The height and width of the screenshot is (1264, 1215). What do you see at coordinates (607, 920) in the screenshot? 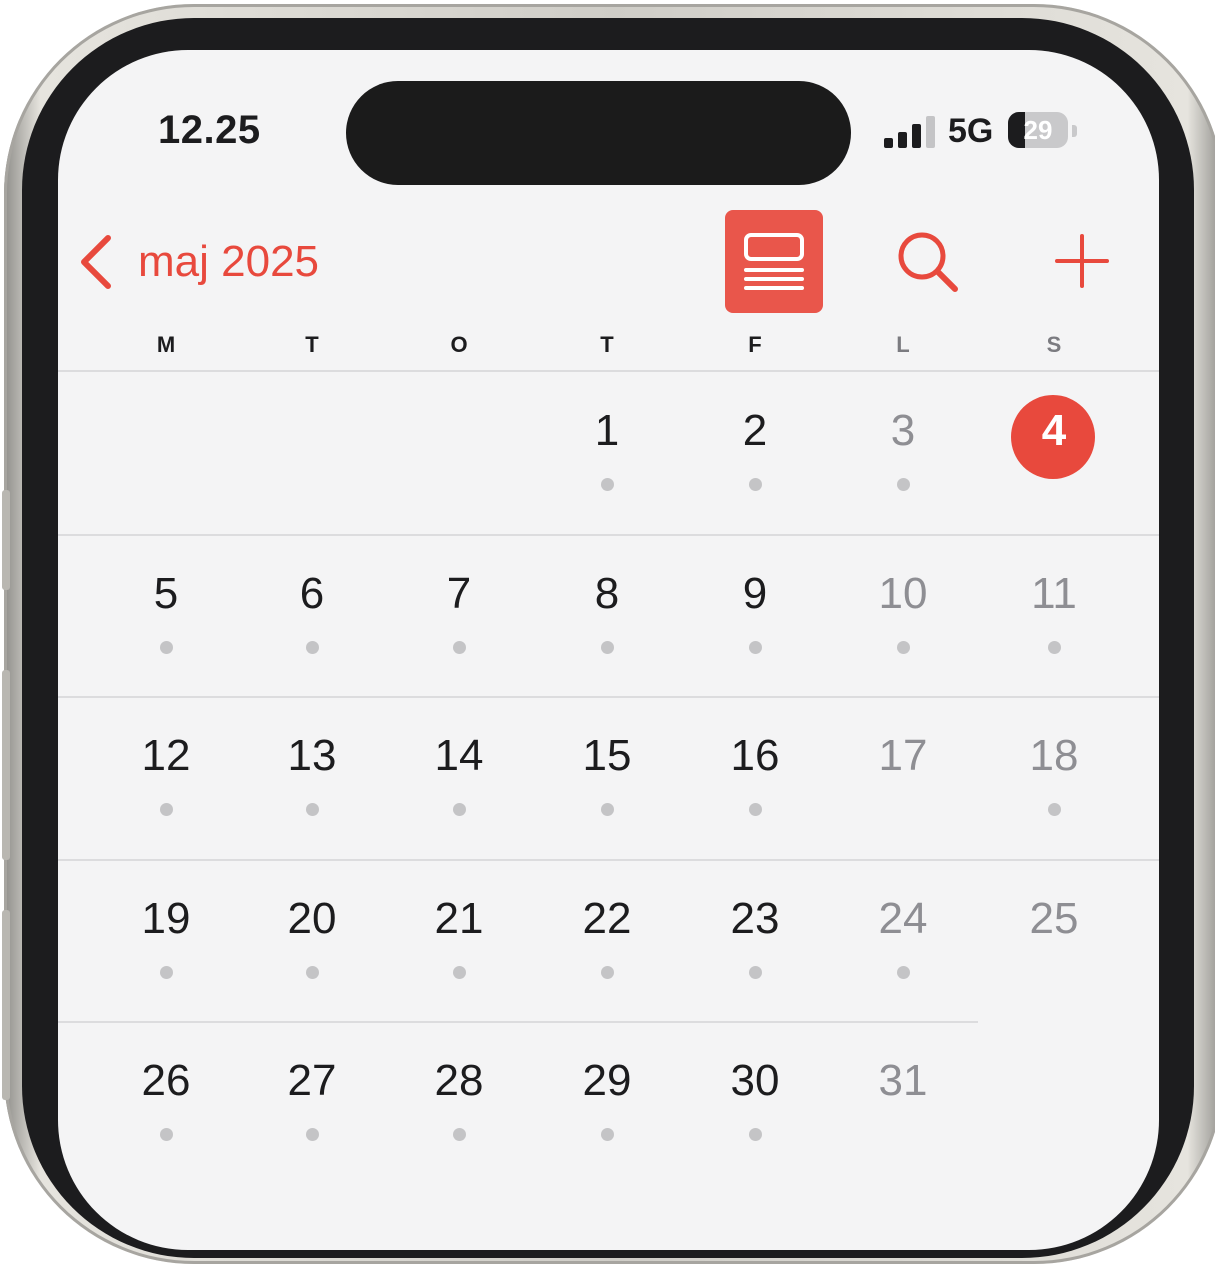
I see `day-cell: 22` at bounding box center [607, 920].